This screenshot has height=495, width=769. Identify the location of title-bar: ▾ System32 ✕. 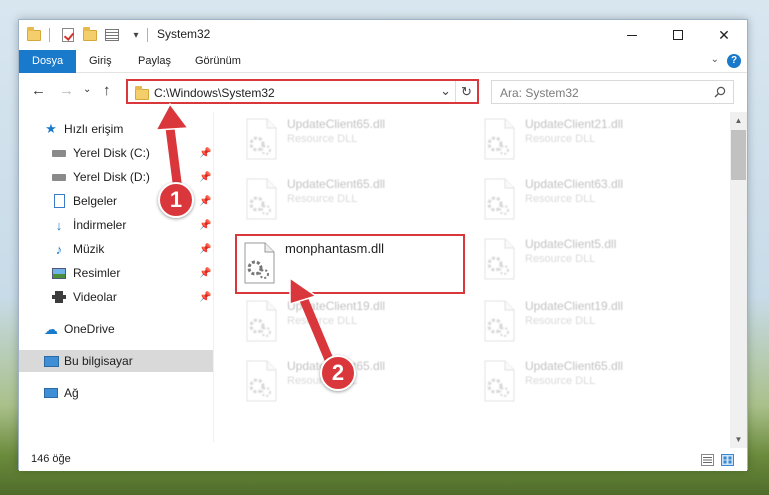
(383, 35).